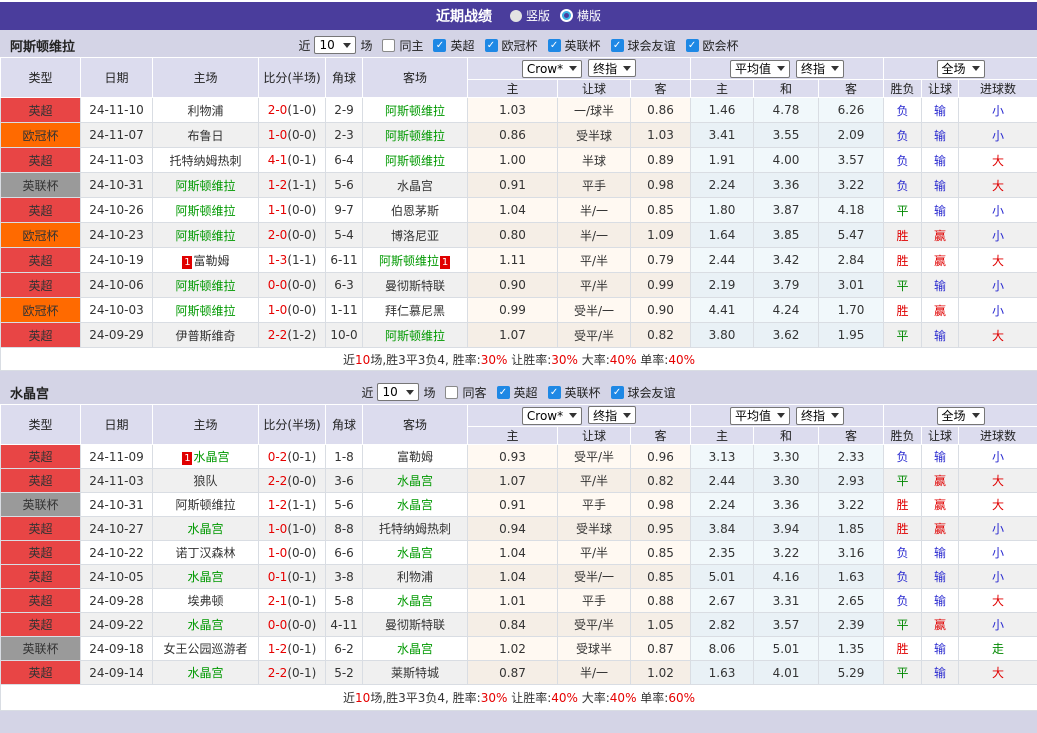 This screenshot has height=733, width=1037. What do you see at coordinates (722, 160) in the screenshot?
I see `avg-home-odds-cell: 1.91` at bounding box center [722, 160].